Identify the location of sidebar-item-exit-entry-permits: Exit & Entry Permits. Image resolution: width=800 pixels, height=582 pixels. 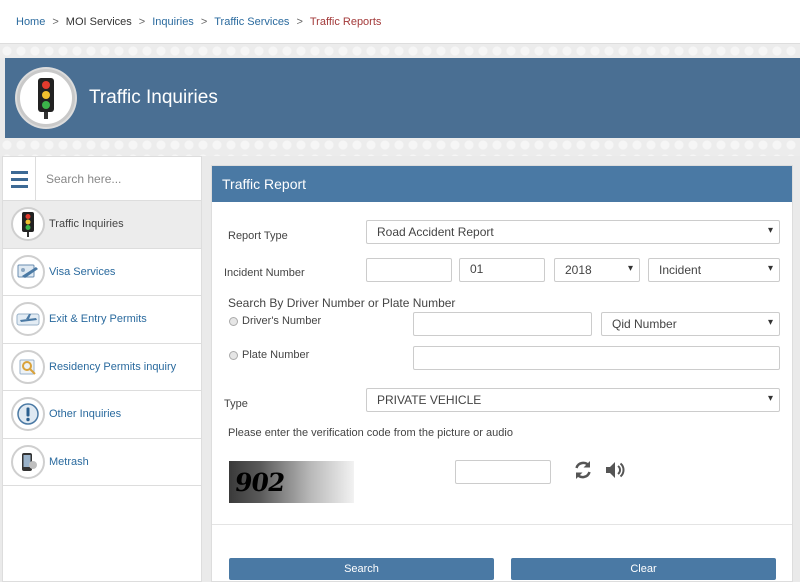
(102, 320).